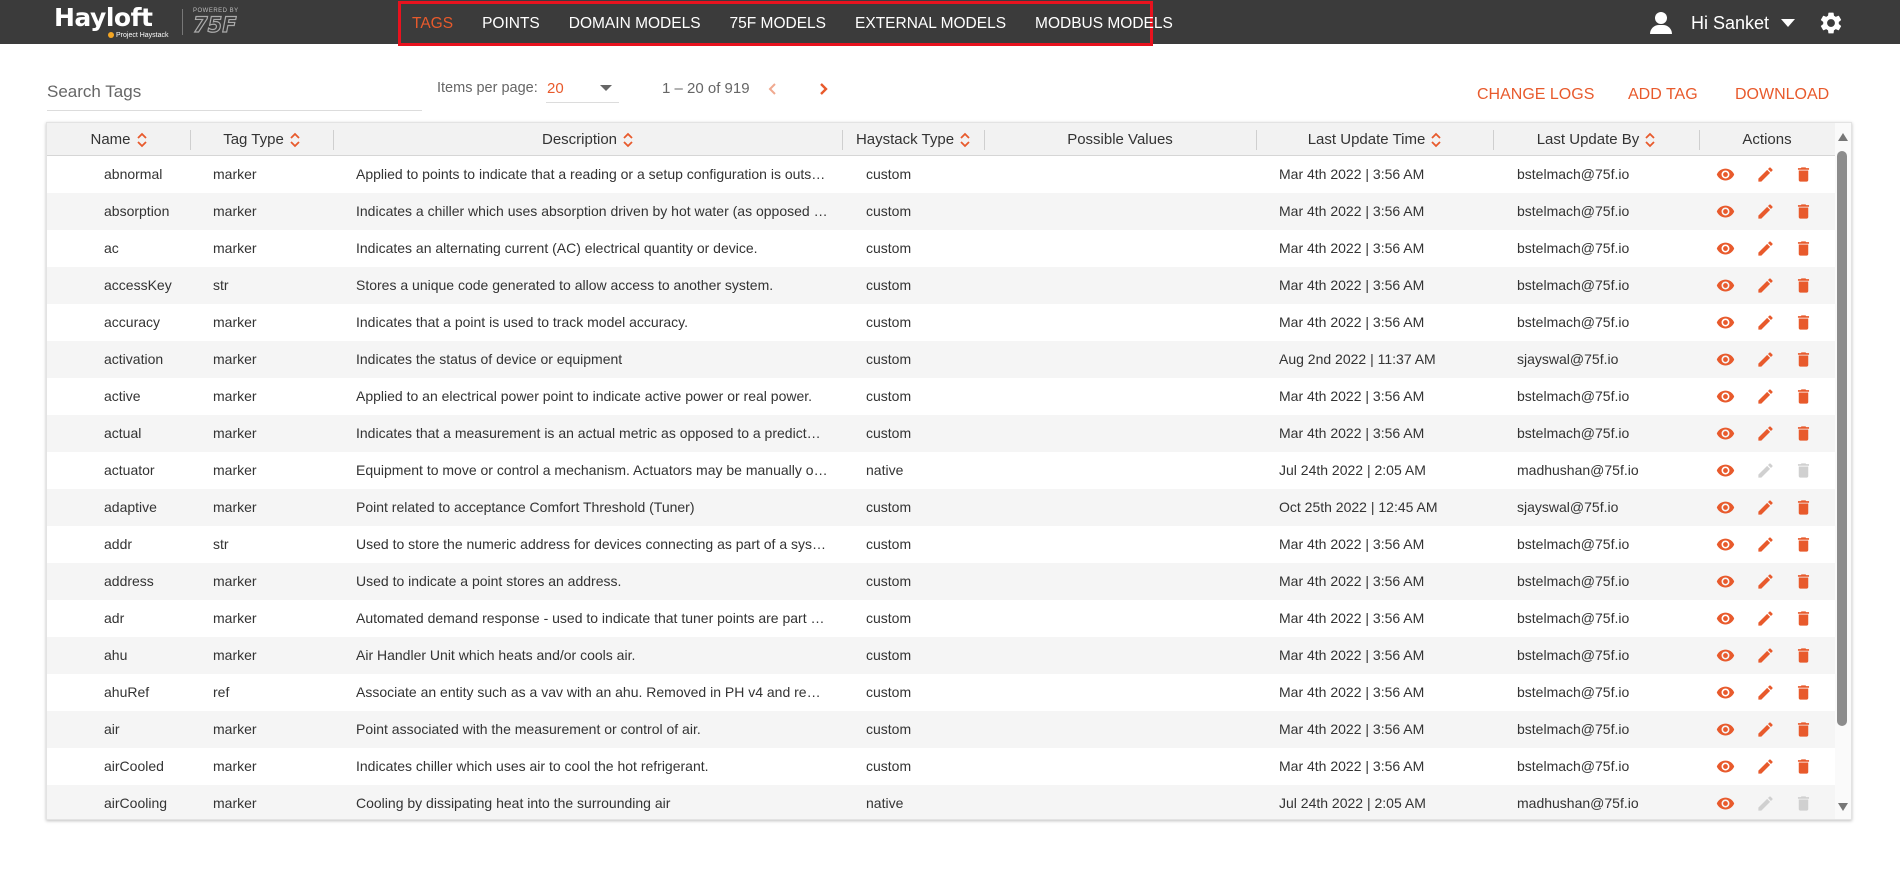 Image resolution: width=1900 pixels, height=877 pixels. I want to click on hayloft-logo: Hayloft Project Haystack, so click(110, 22).